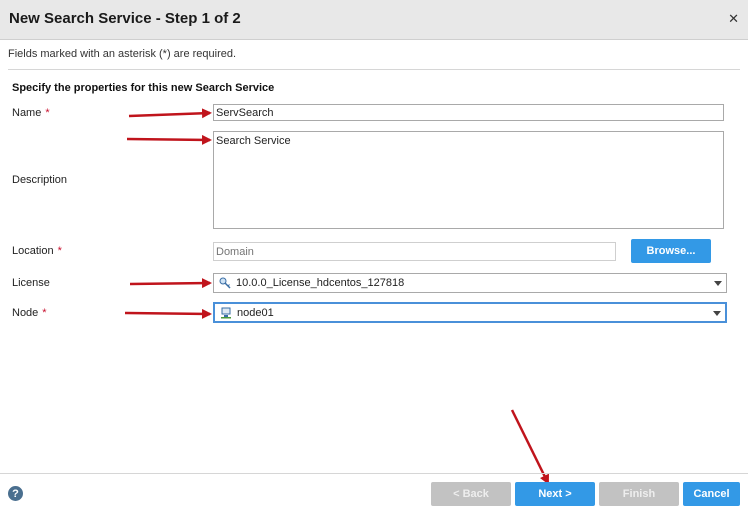  I want to click on divider, so click(374, 69).